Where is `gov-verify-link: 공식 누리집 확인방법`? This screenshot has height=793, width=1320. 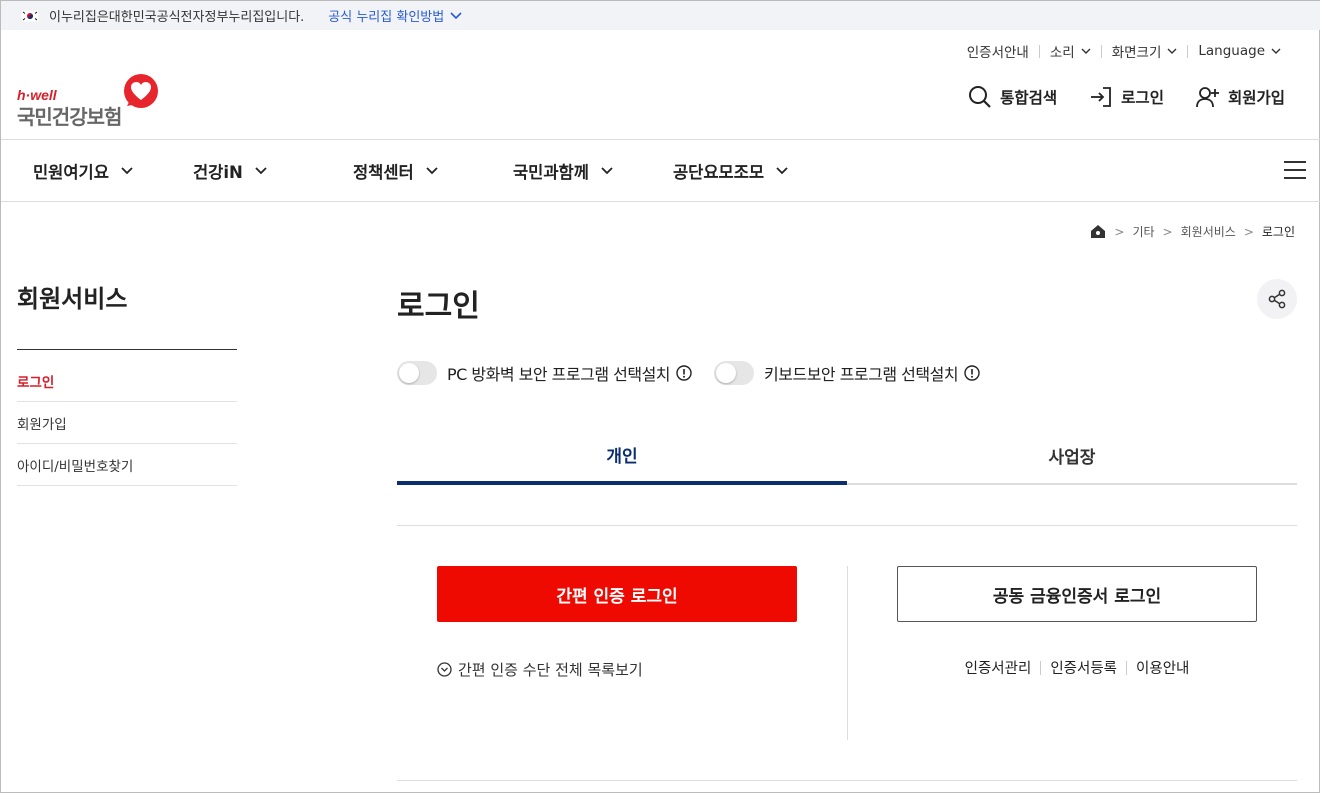
gov-verify-link: 공식 누리집 확인방법 is located at coordinates (395, 15).